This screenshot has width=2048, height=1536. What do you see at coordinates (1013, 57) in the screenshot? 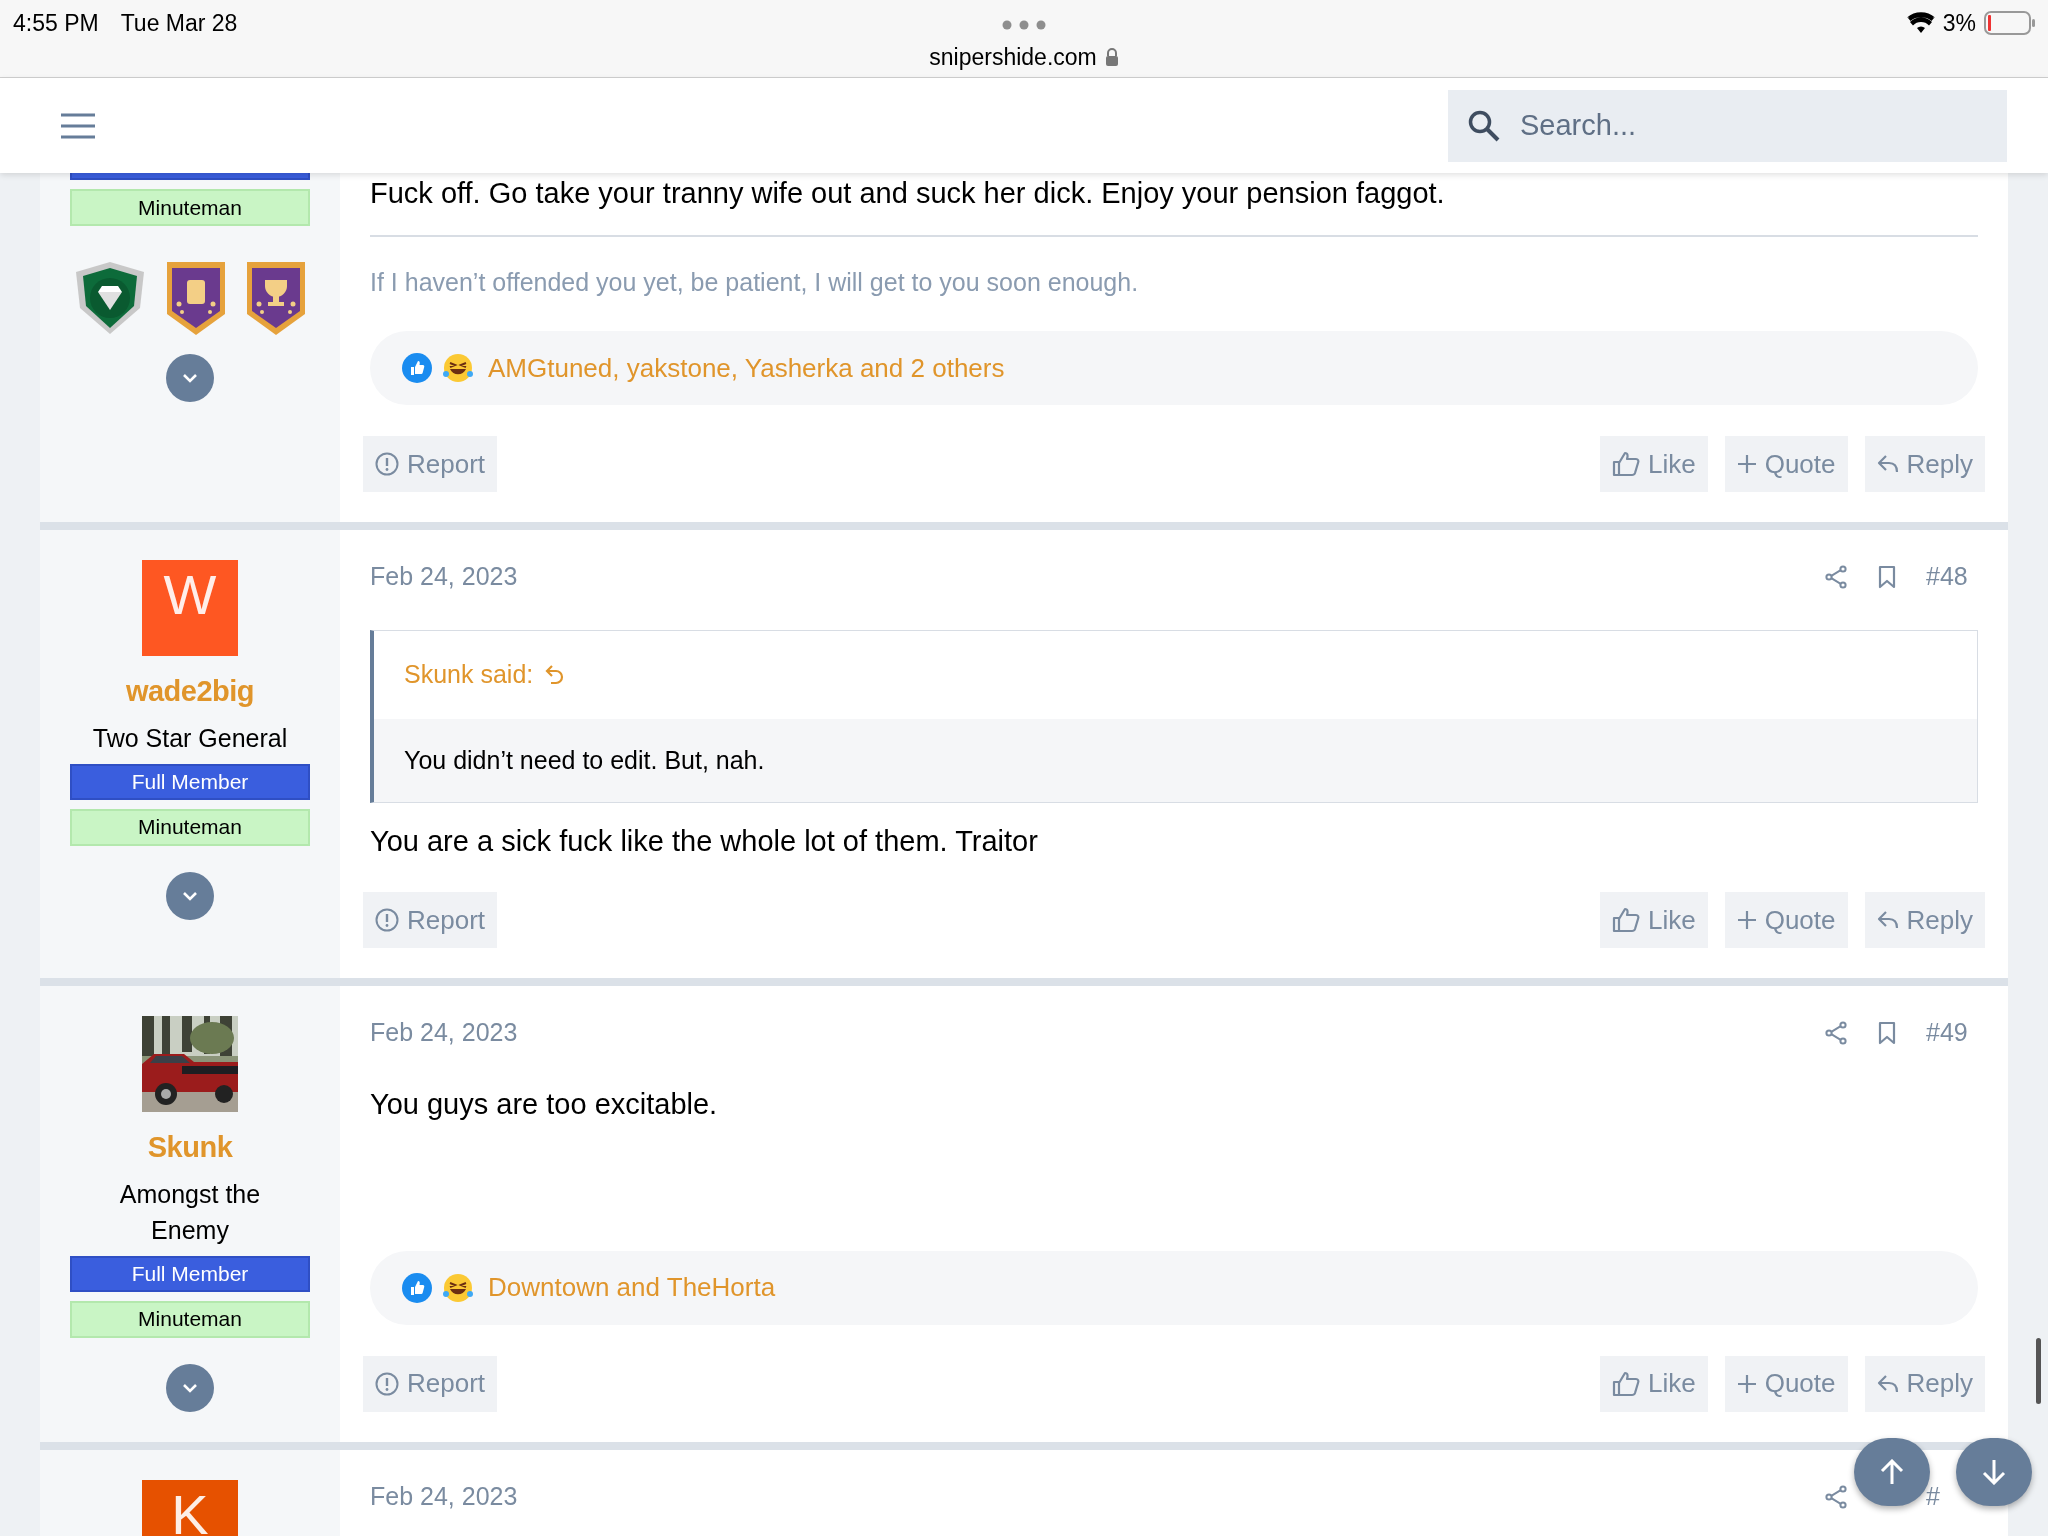
I see `url-text: snipershide.com` at bounding box center [1013, 57].